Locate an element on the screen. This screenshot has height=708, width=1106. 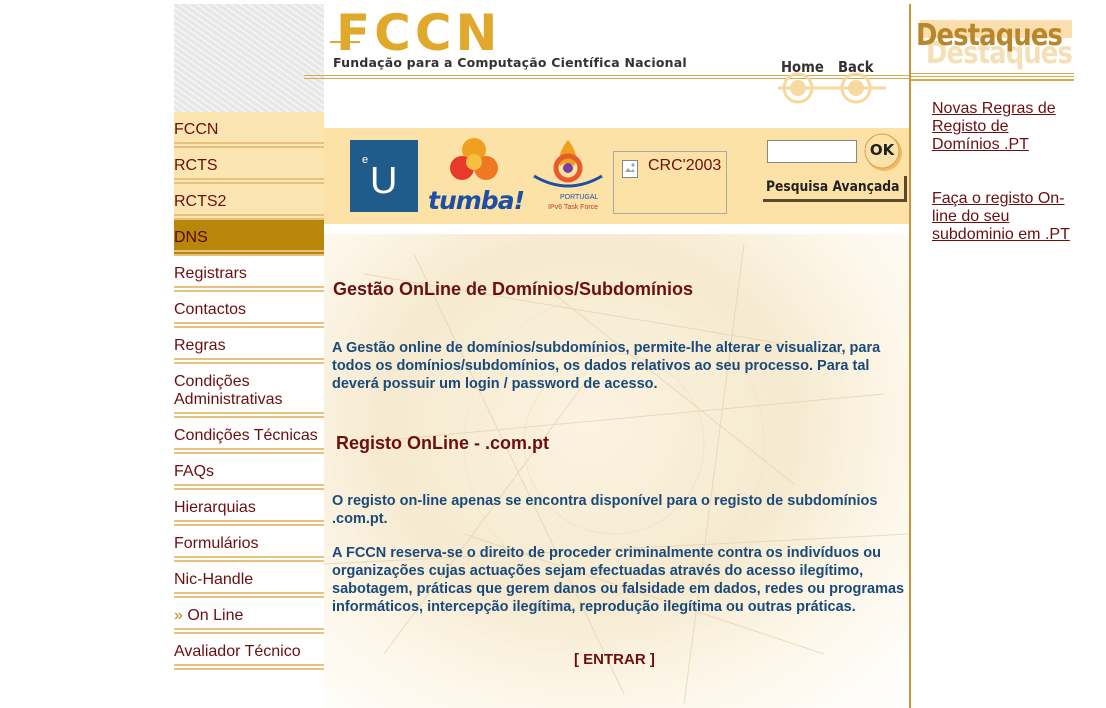
ipv6-caption-taskforce: IPv6 Task Force is located at coordinates (573, 207).